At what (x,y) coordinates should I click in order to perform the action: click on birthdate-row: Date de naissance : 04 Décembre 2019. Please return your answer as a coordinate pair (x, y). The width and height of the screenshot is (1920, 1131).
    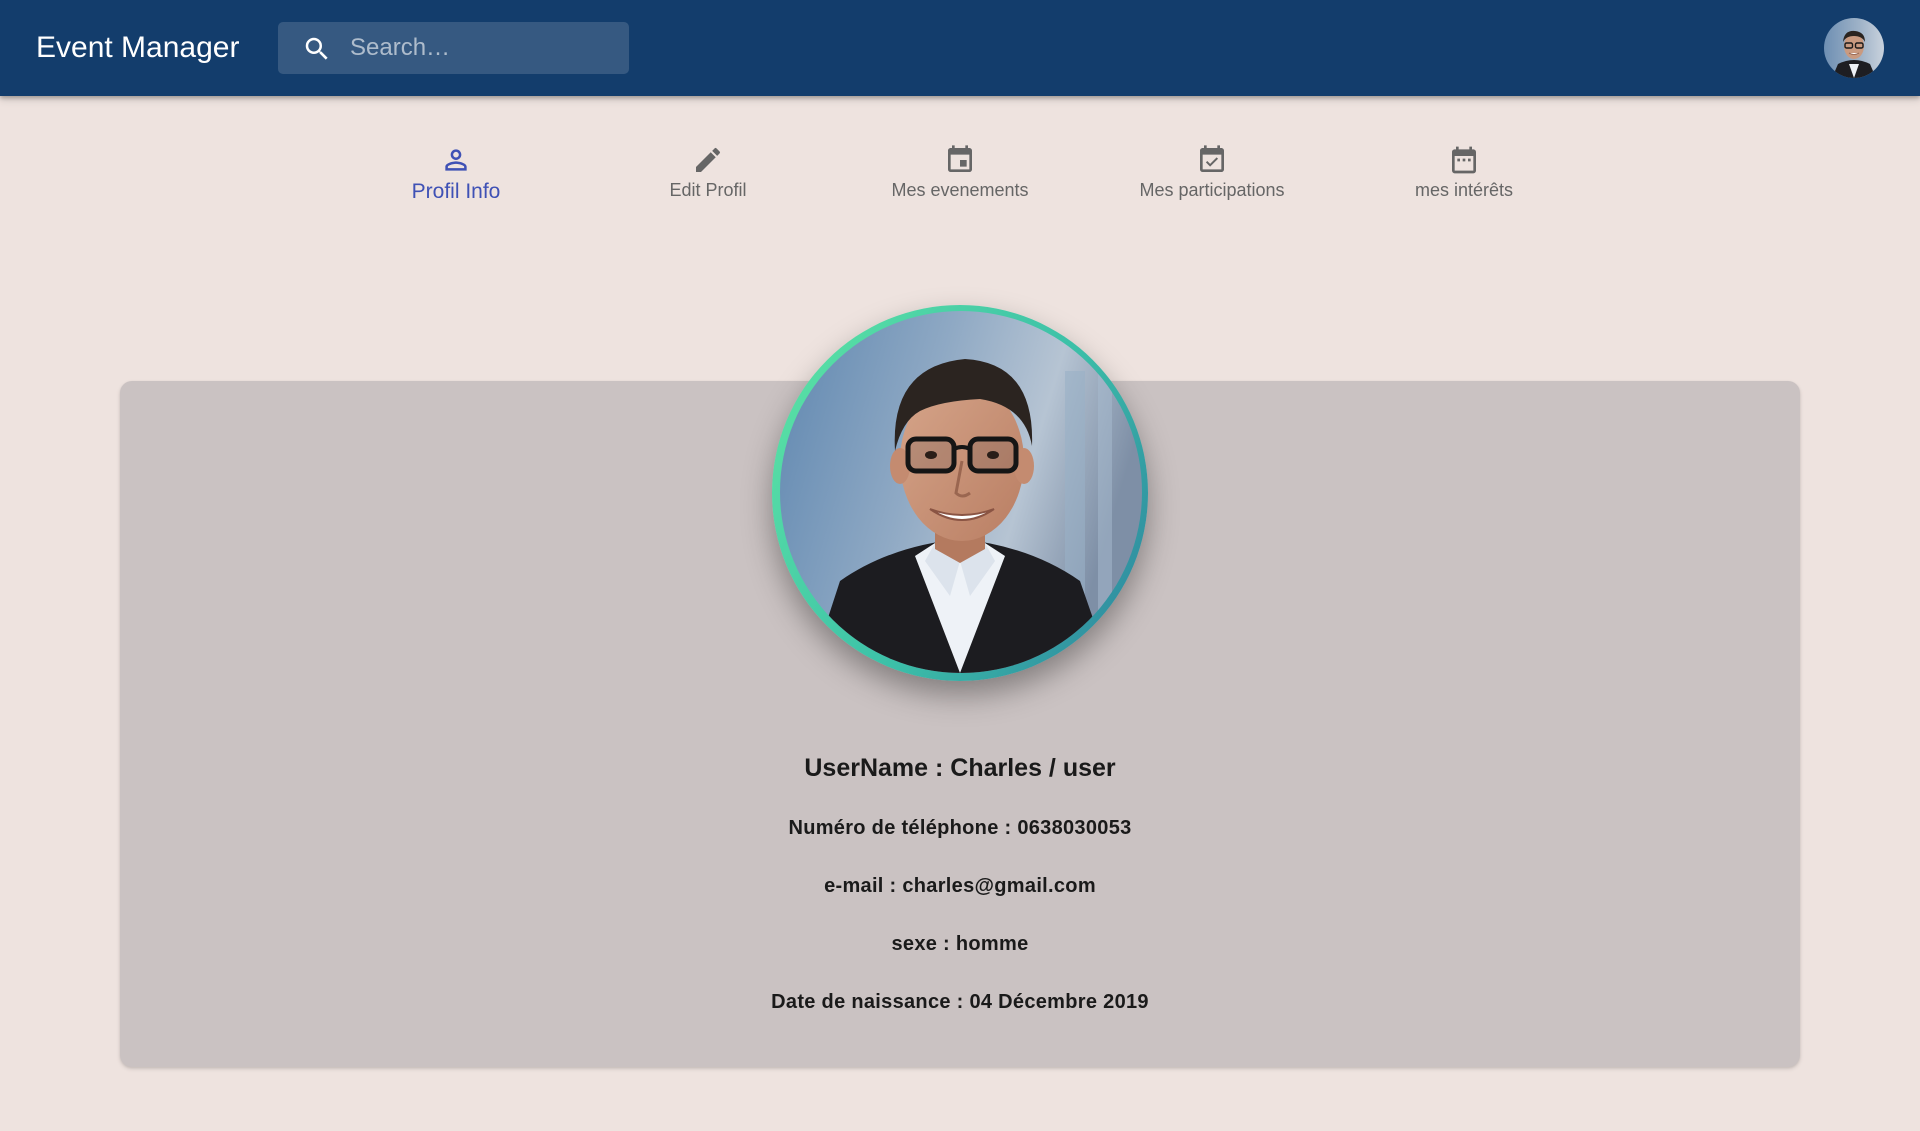
    Looking at the image, I should click on (960, 1002).